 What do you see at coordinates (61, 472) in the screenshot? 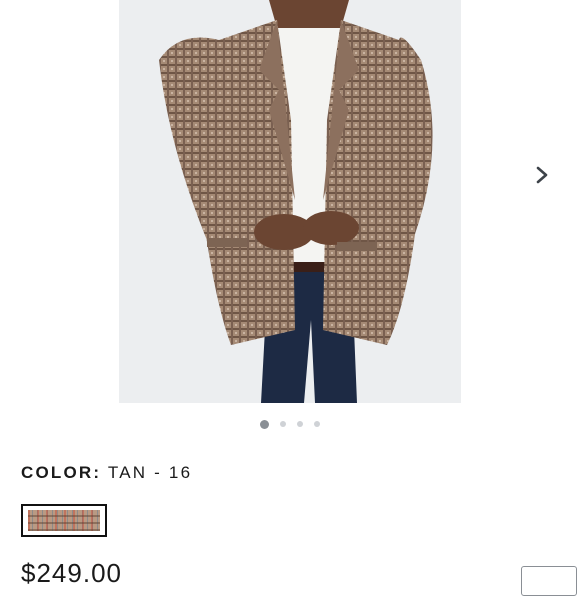
I see `color-label: COLOR:` at bounding box center [61, 472].